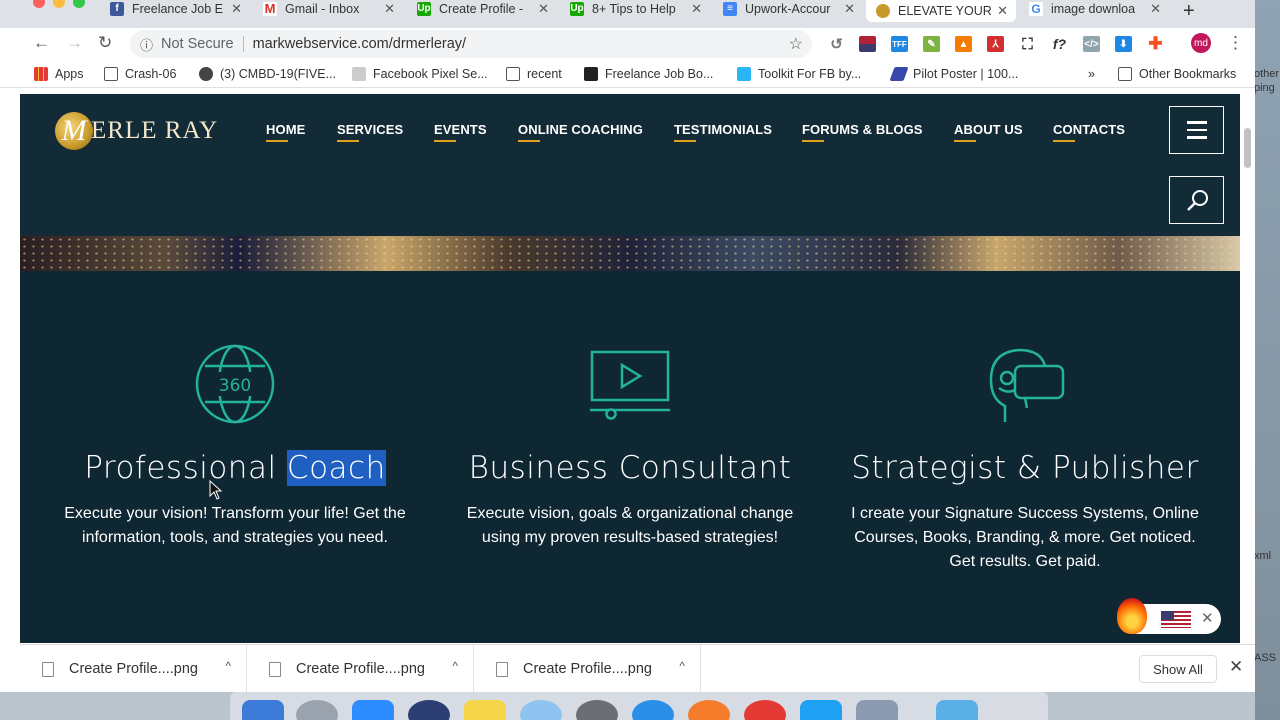  I want to click on folder-icon, so click(111, 74).